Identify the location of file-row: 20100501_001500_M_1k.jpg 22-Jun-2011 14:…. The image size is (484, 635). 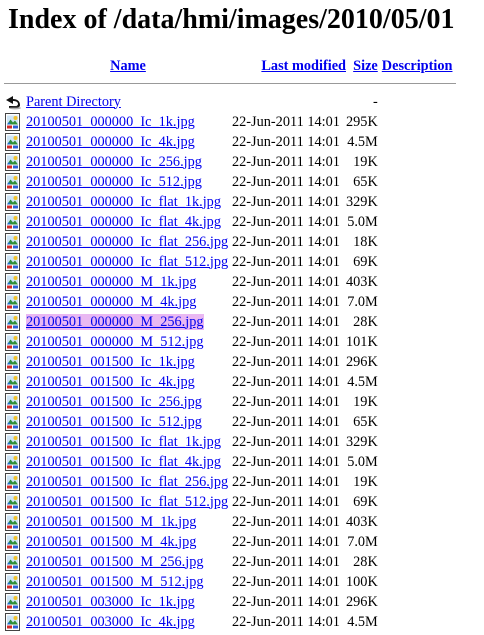
(230, 522).